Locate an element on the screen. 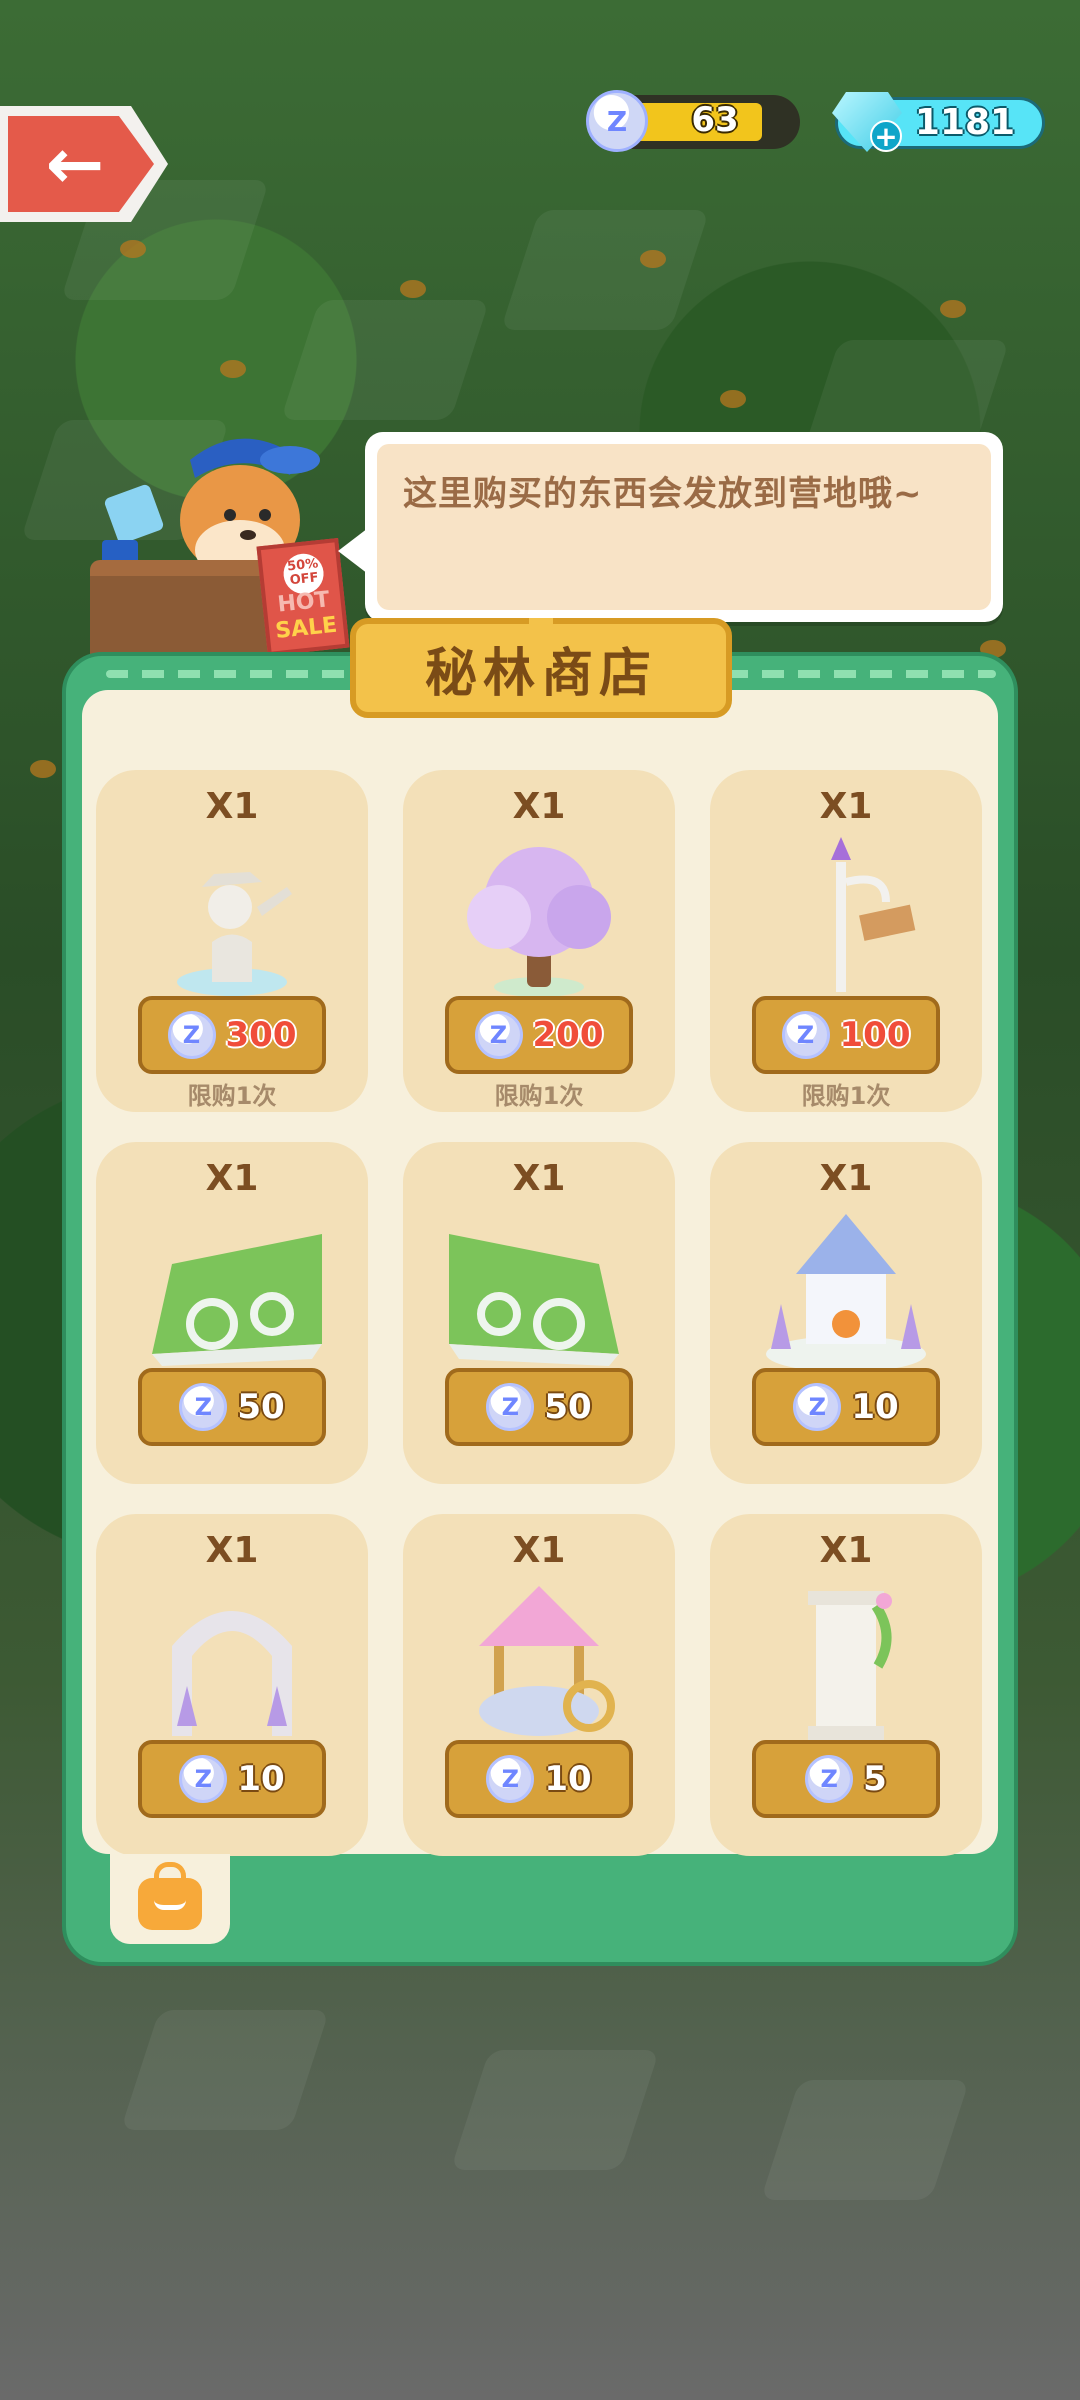  shop-title-plate: 秘林商店 is located at coordinates (541, 668).